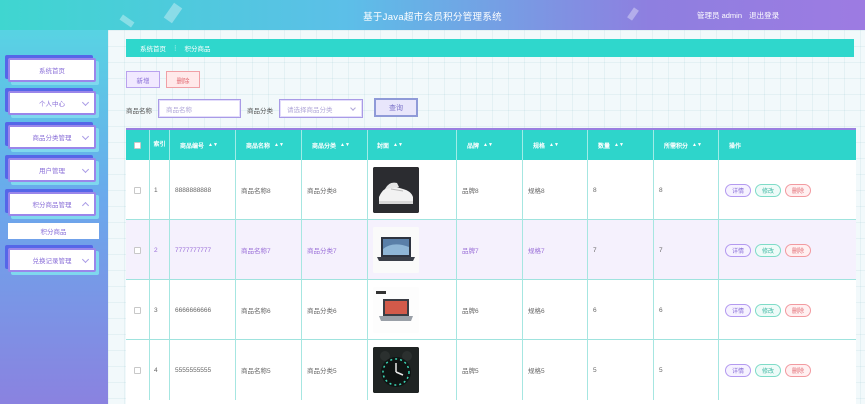 This screenshot has height=404, width=865. I want to click on sidebar-item-category-management: 商品分类管理, so click(52, 137).